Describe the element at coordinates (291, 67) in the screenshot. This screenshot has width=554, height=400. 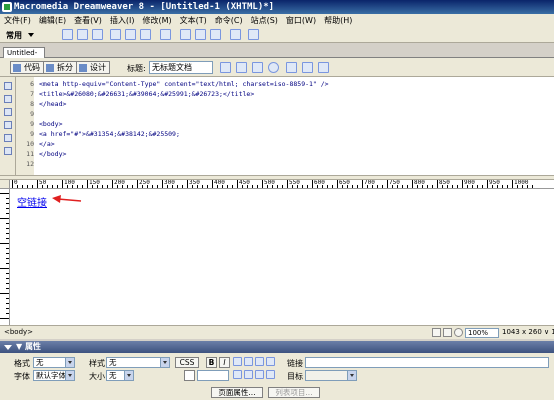
I see `refresh-icon` at that location.